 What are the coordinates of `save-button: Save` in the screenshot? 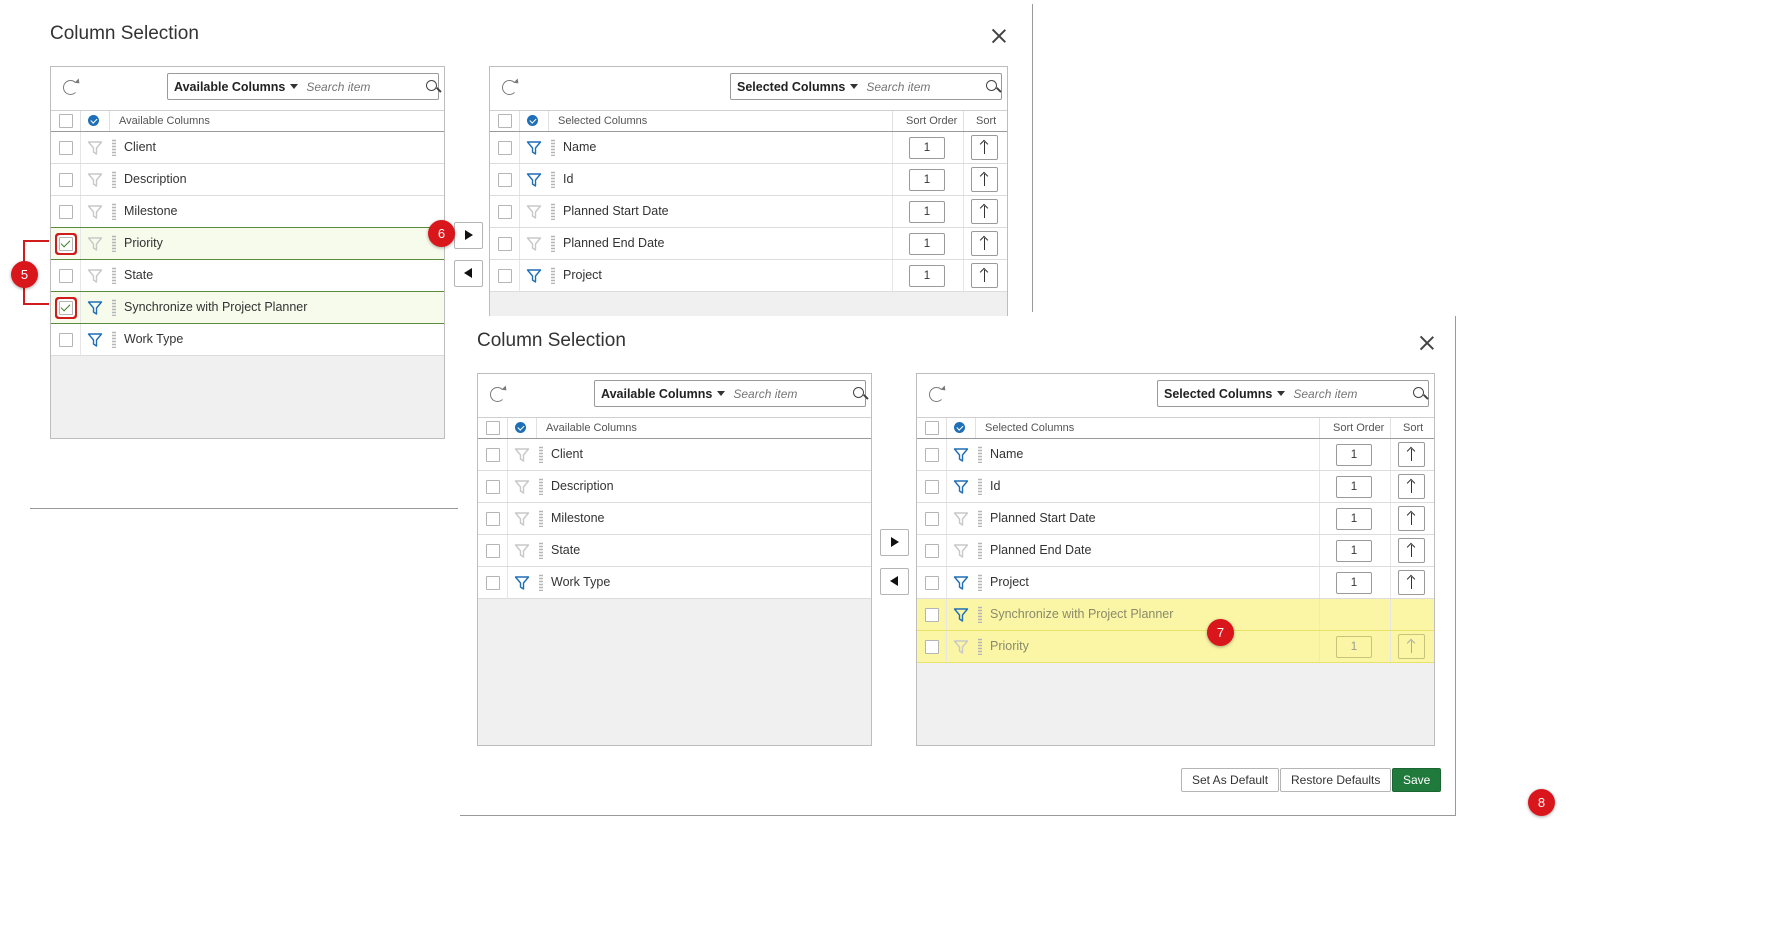 It's located at (1417, 780).